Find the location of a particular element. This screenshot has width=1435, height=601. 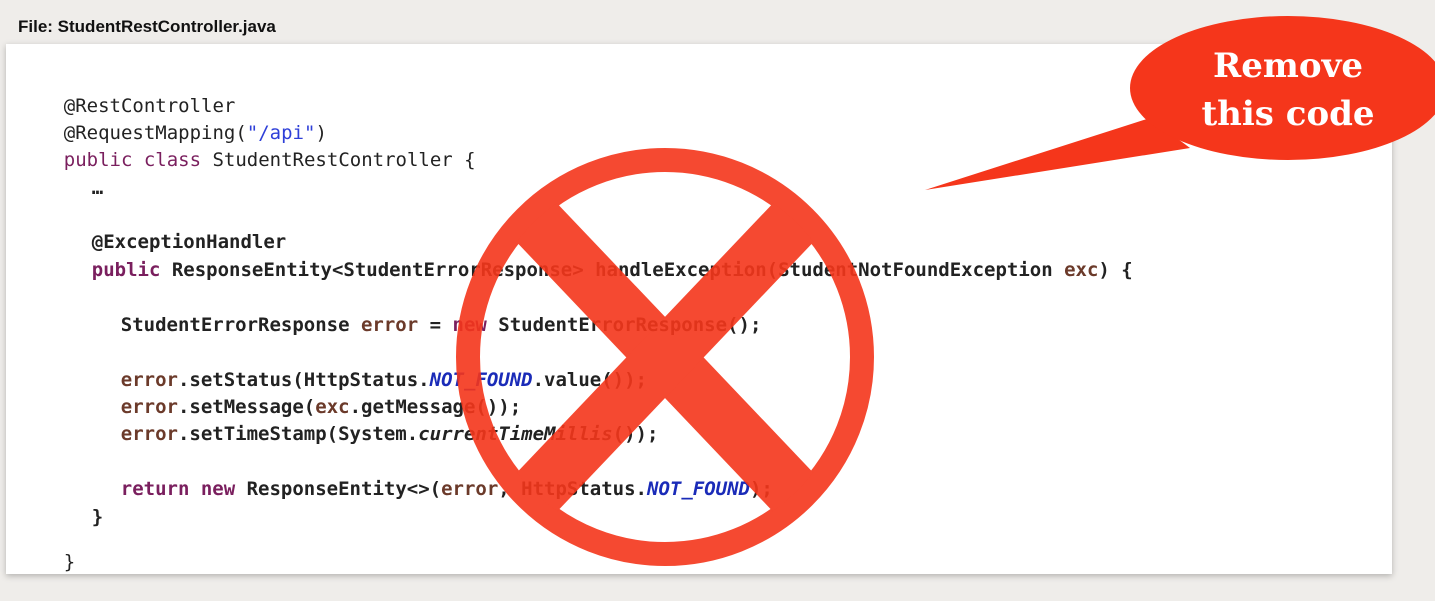

code-token: , HttpStatus. is located at coordinates (572, 489).